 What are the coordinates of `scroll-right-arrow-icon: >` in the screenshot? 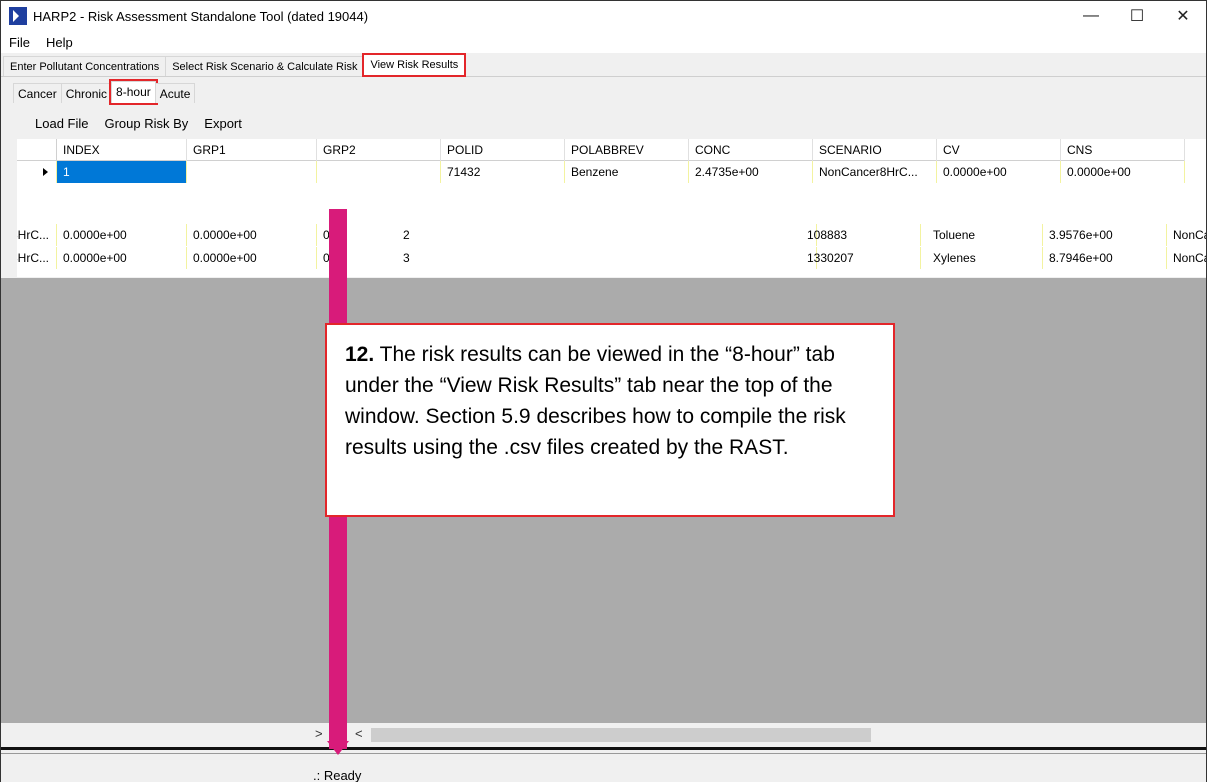 It's located at (319, 733).